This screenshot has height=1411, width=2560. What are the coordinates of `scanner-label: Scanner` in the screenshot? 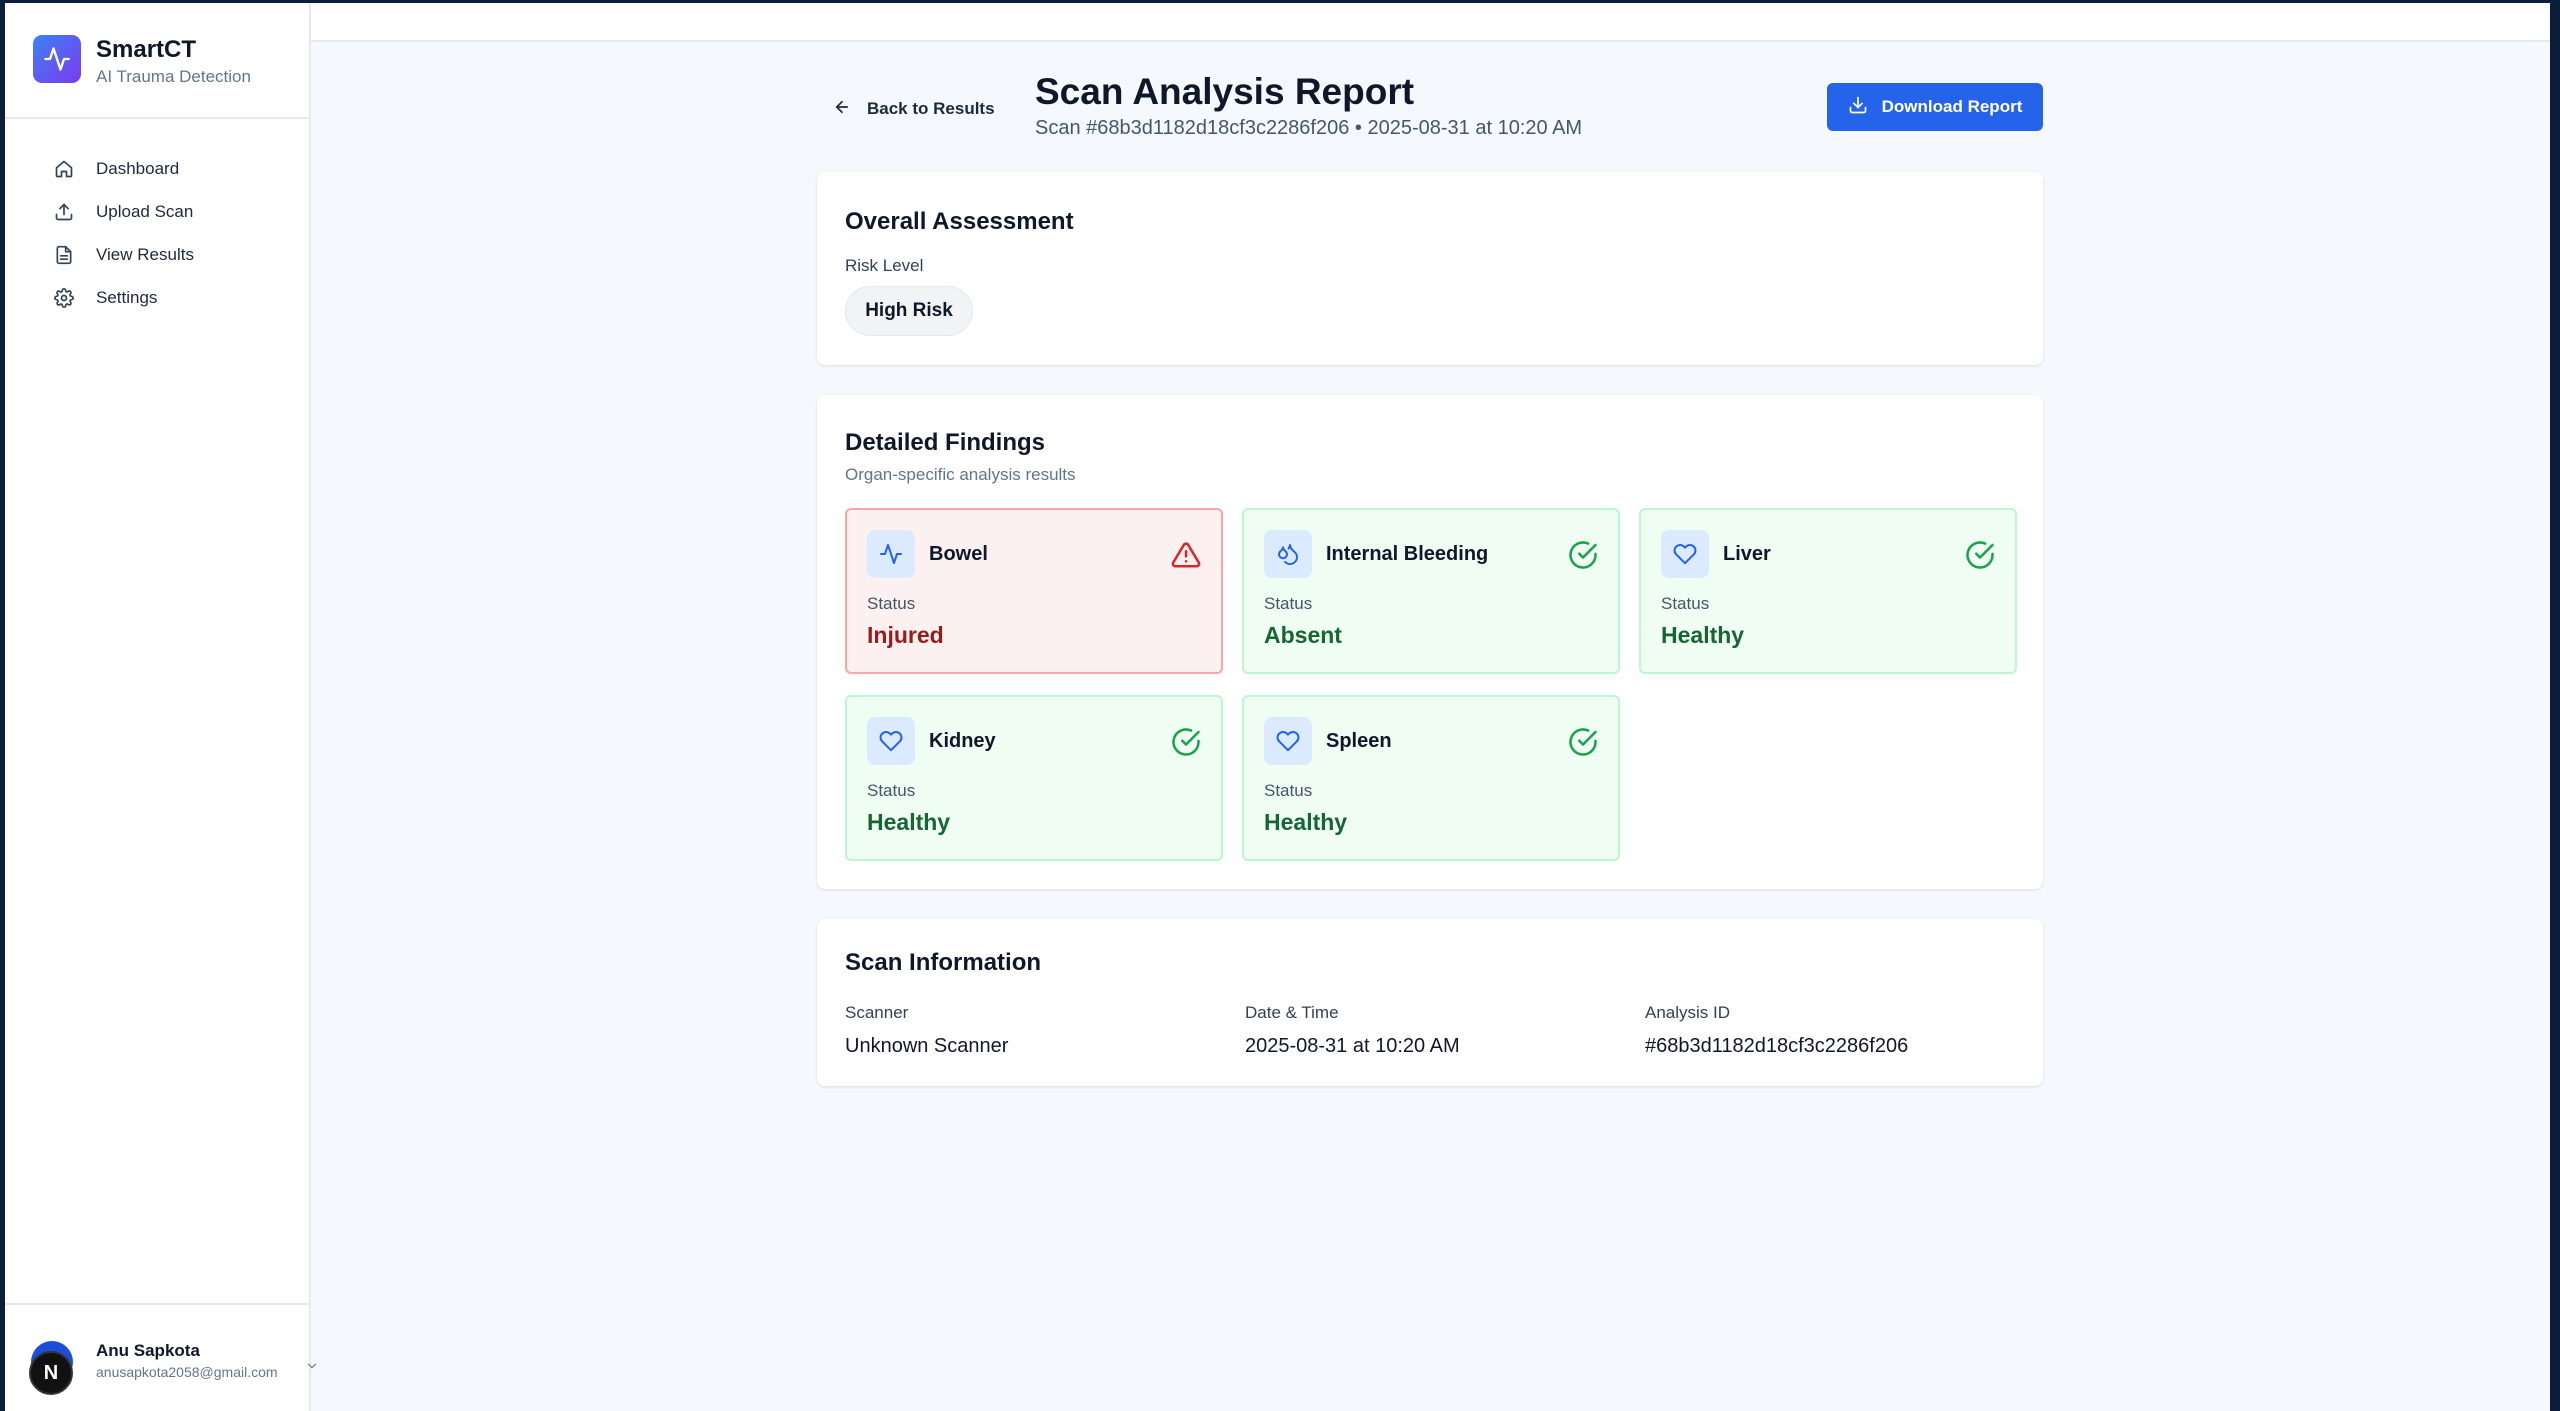 It's located at (877, 1012).